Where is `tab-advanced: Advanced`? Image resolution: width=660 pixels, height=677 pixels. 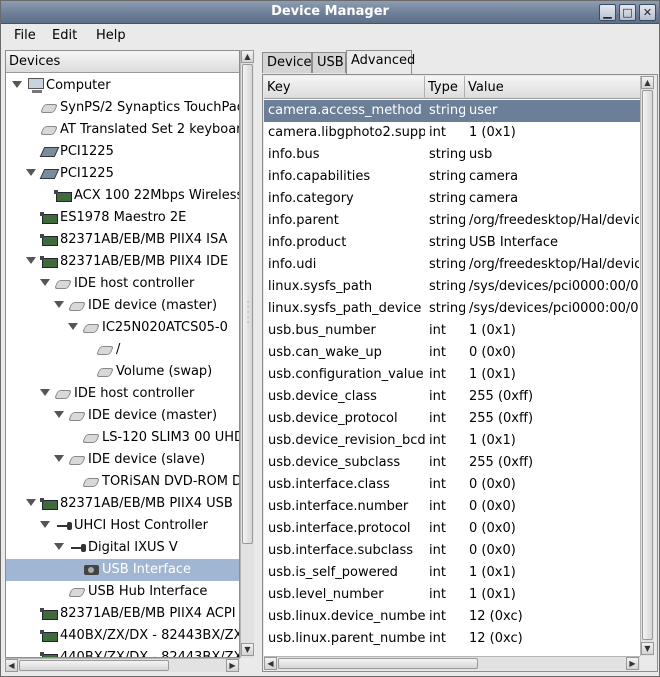
tab-advanced: Advanced is located at coordinates (380, 62).